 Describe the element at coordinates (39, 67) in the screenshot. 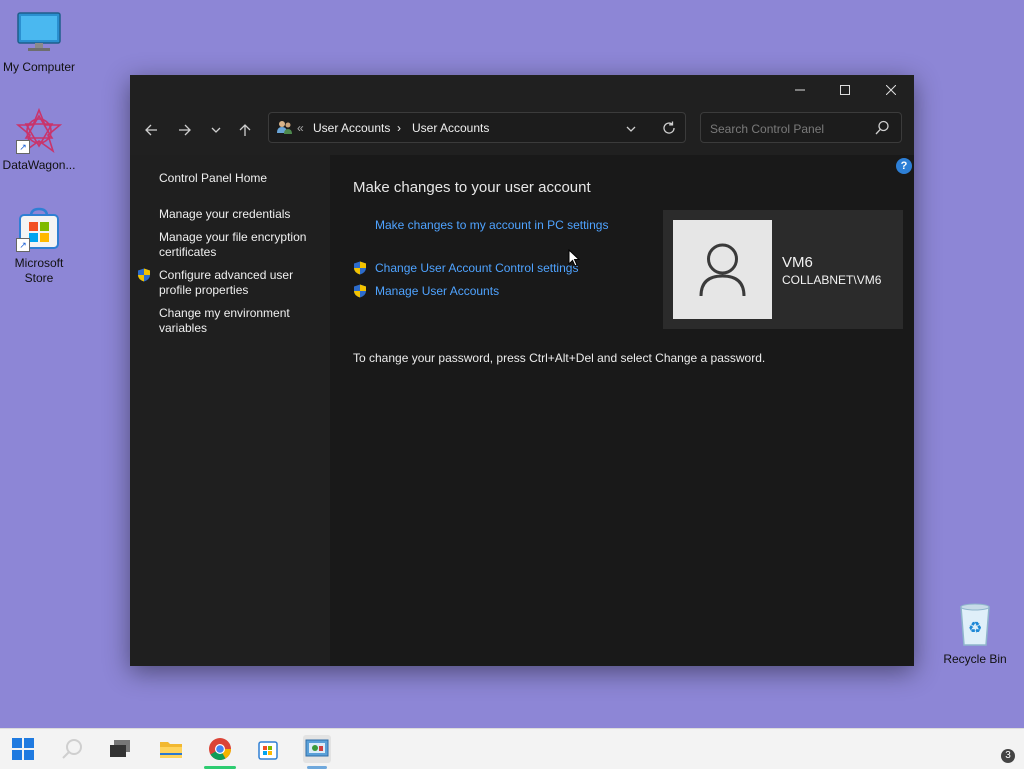

I see `desktop-icon-label: My Computer` at that location.